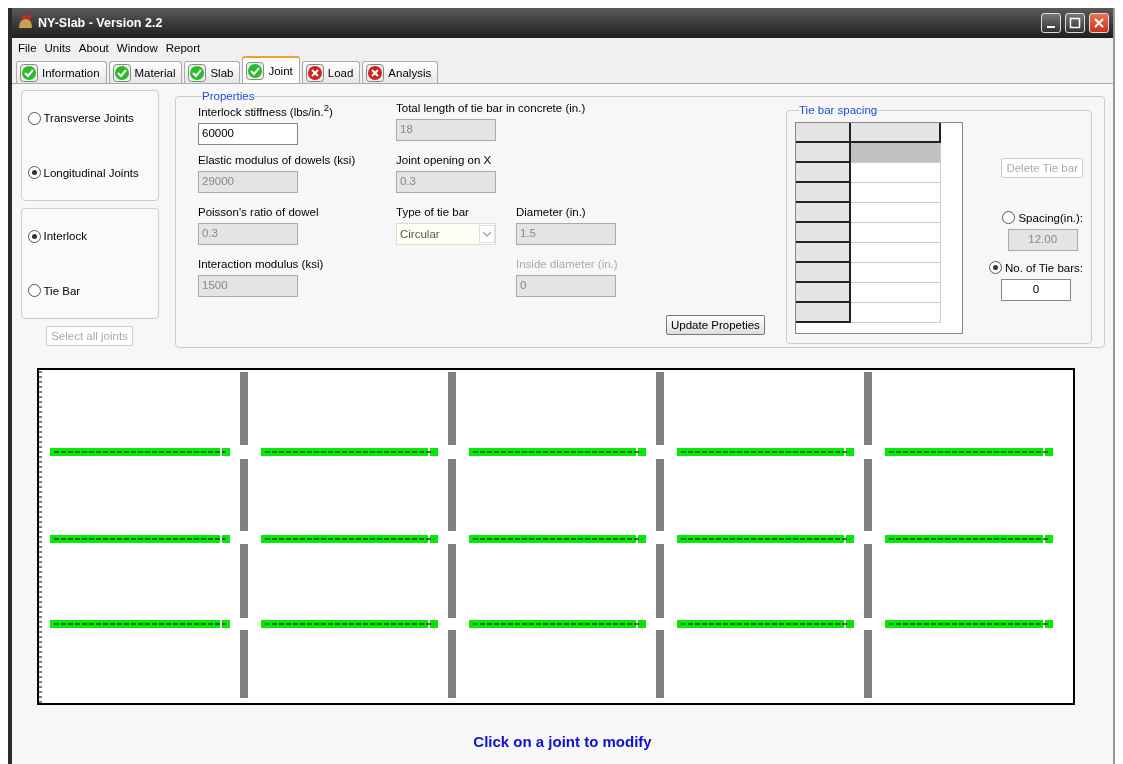  I want to click on maximize-icon, so click(1075, 23).